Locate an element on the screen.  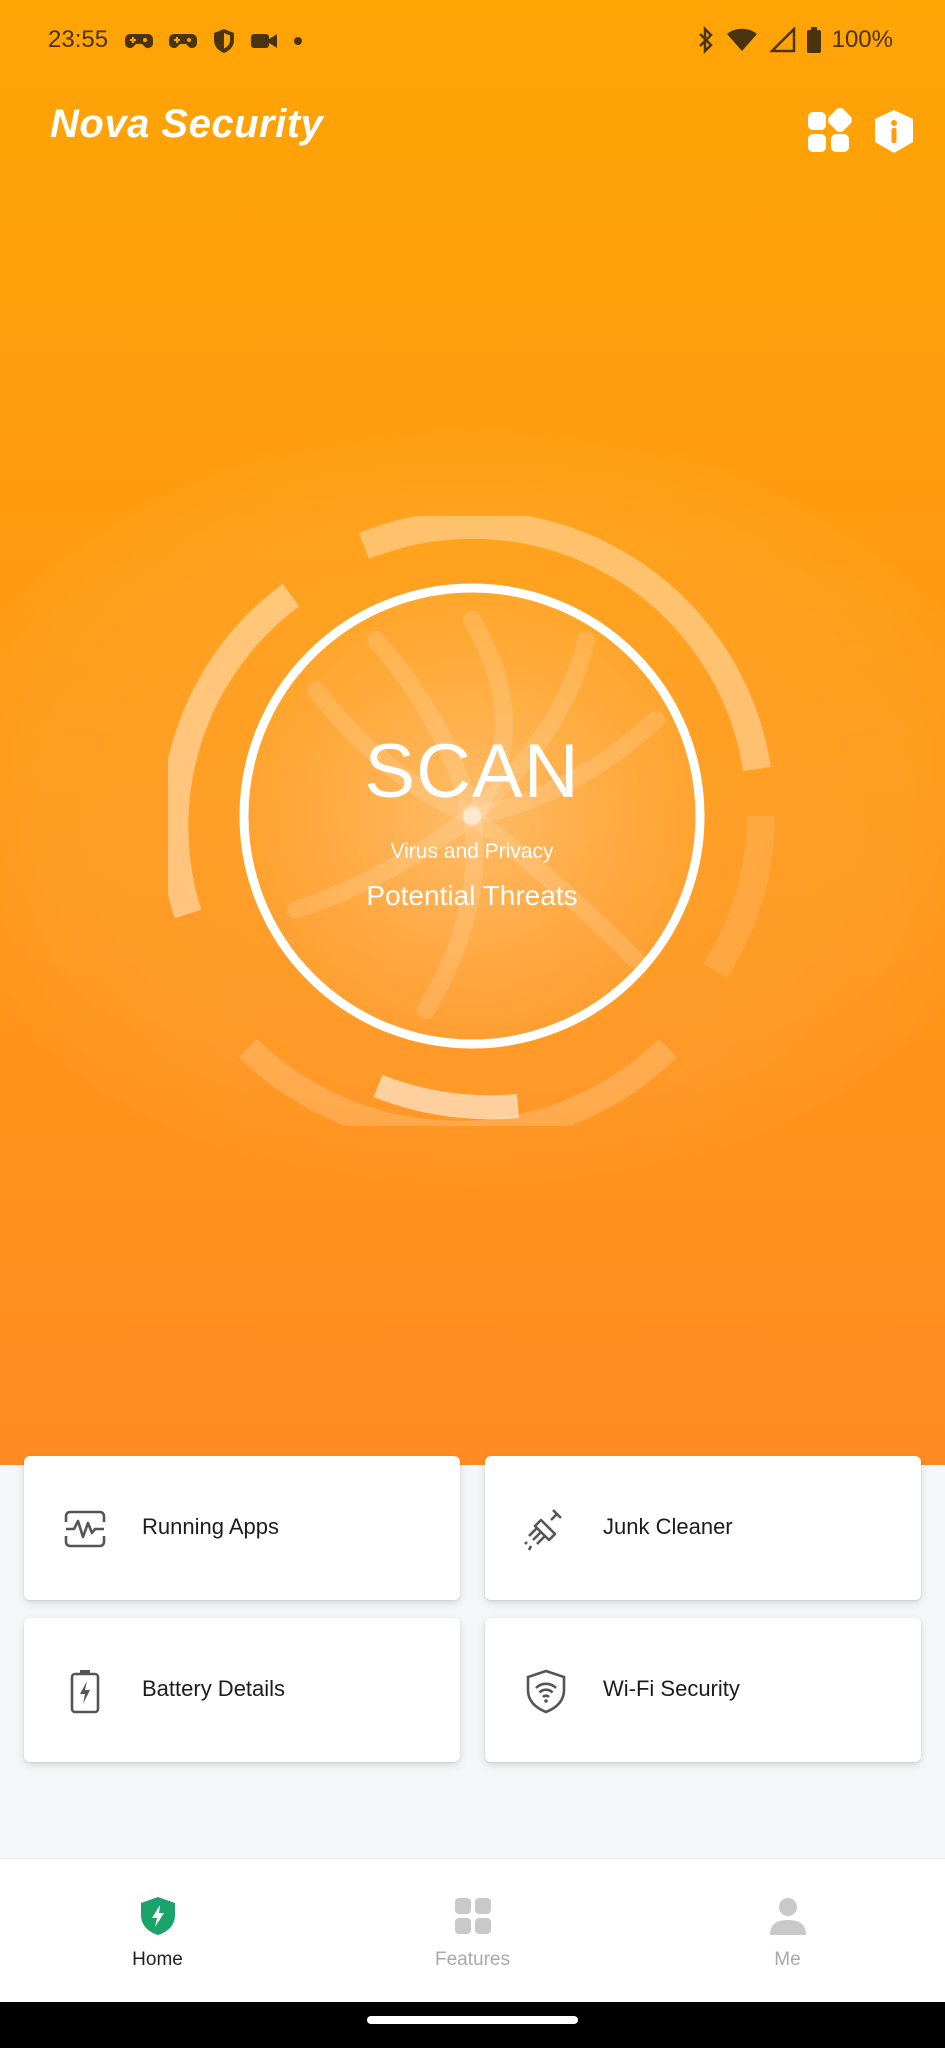
video-camera-icon is located at coordinates (264, 41).